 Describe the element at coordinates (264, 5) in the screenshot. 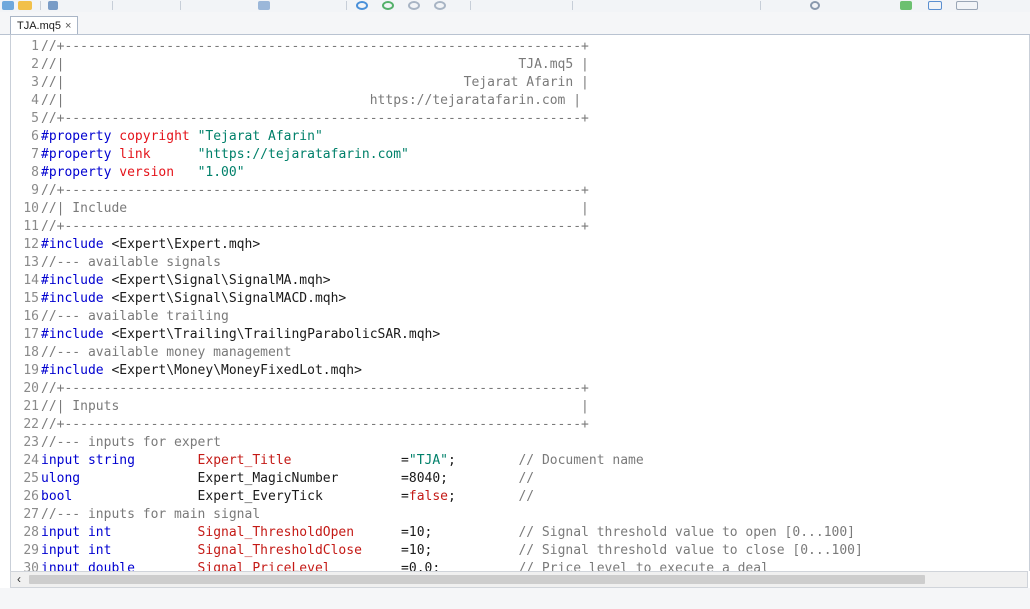

I see `compile-icon` at that location.